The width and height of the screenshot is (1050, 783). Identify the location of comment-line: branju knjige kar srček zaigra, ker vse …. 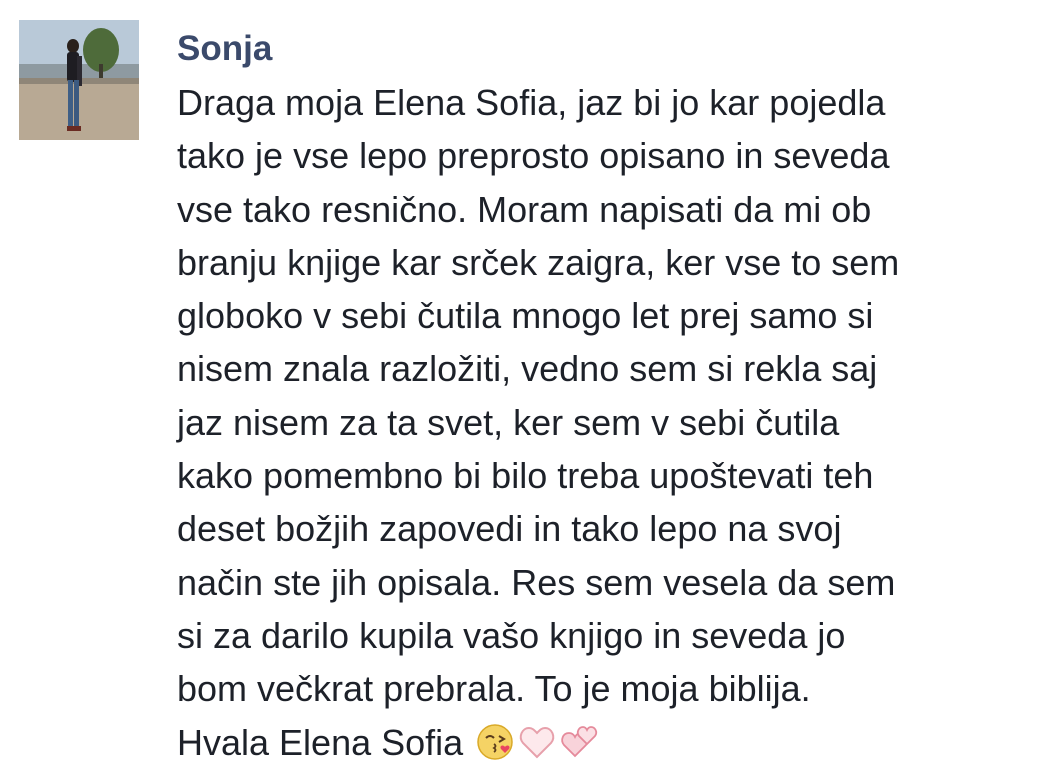
(538, 262).